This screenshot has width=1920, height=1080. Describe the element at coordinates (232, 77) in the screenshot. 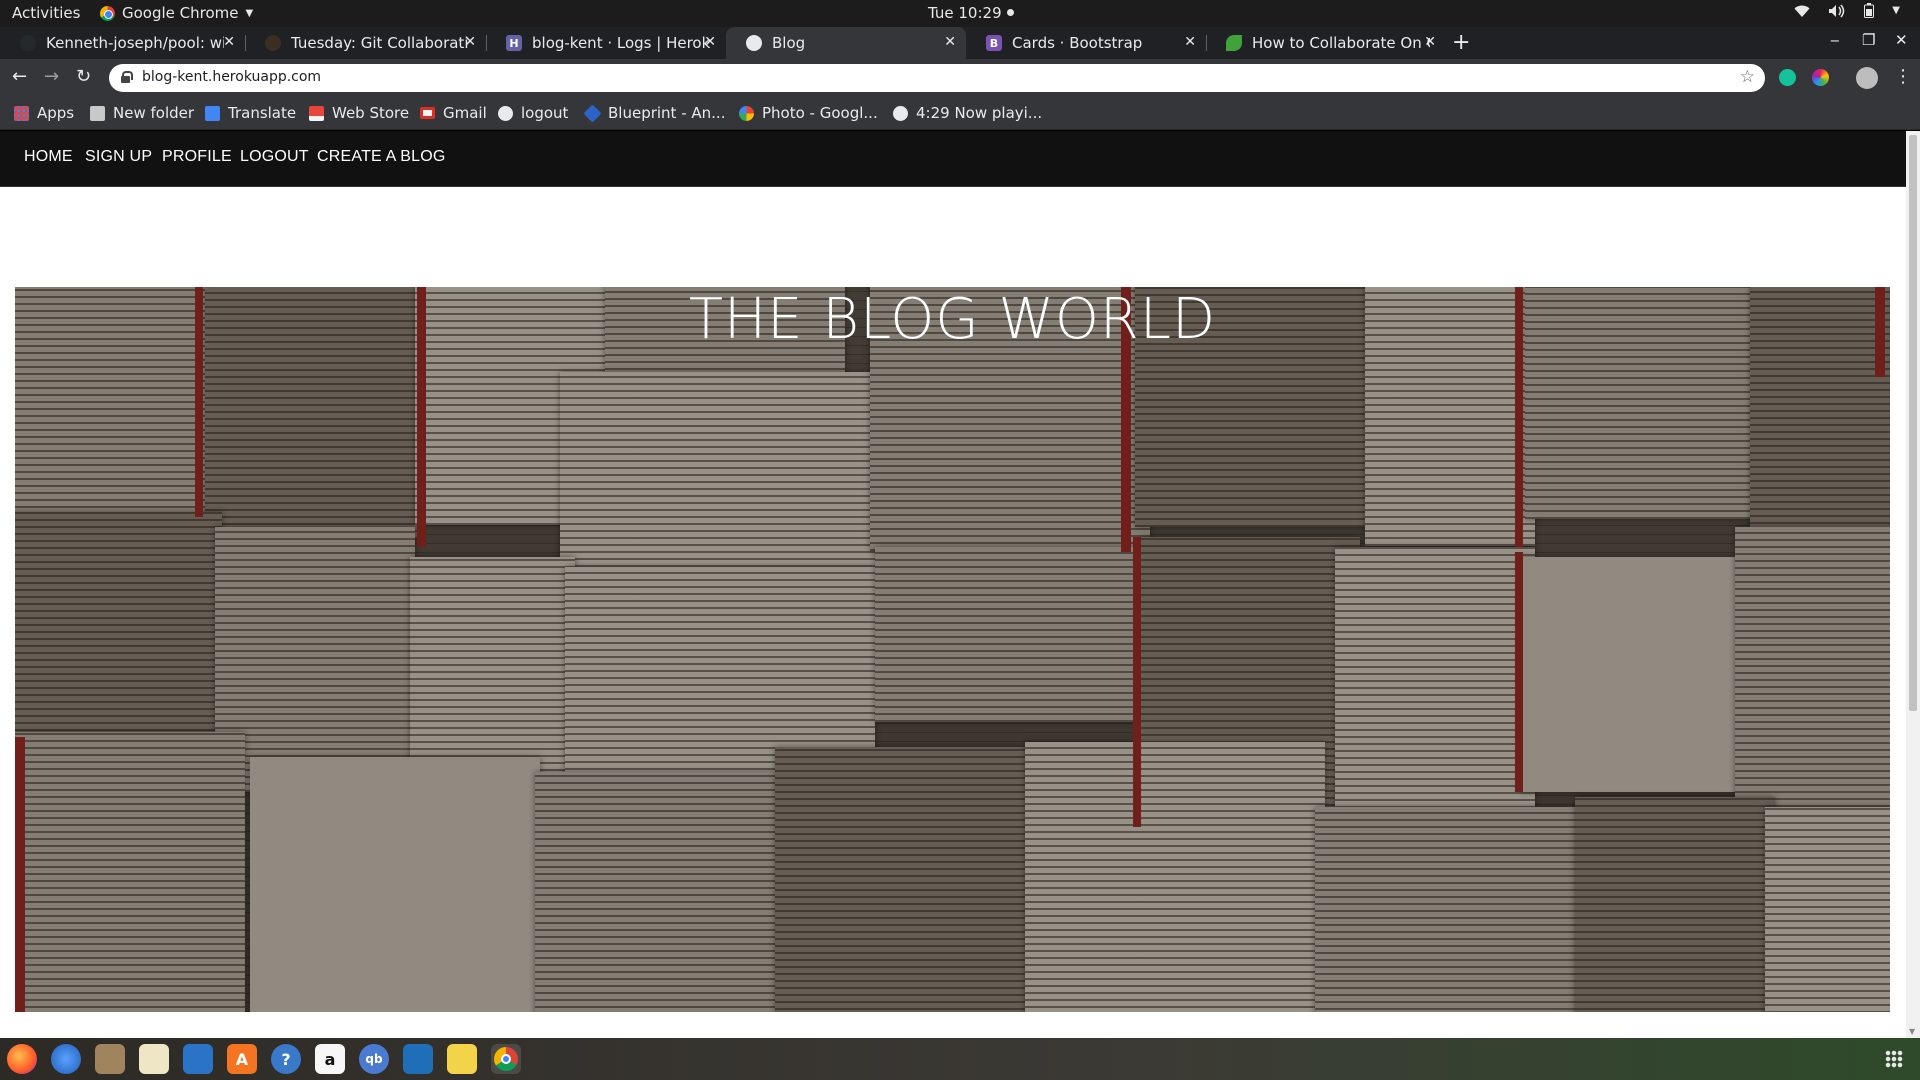

I see `address-url: blog-kent.herokuapp.com` at that location.